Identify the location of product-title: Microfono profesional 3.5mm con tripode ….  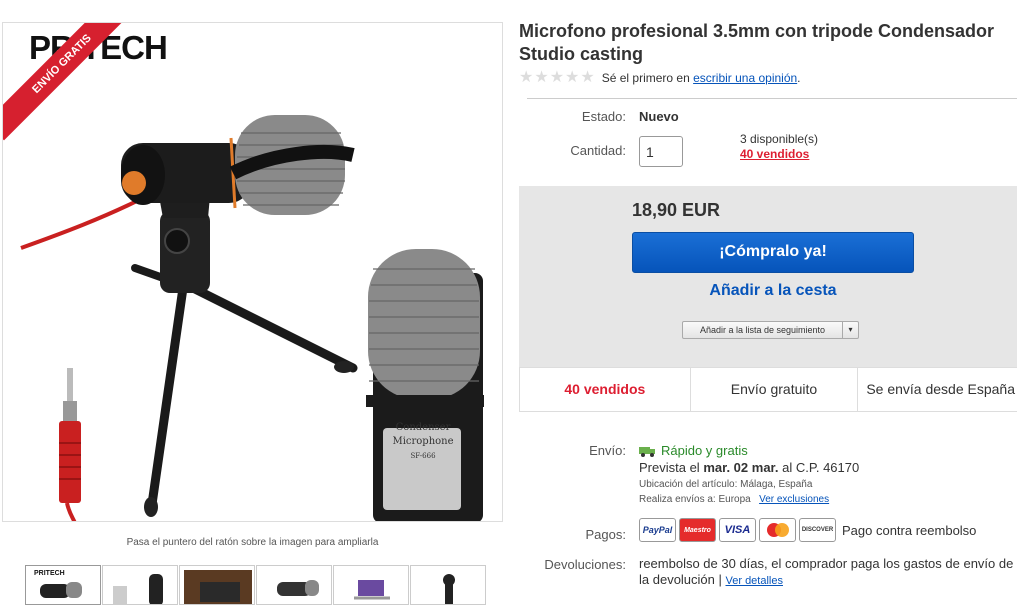
(757, 42).